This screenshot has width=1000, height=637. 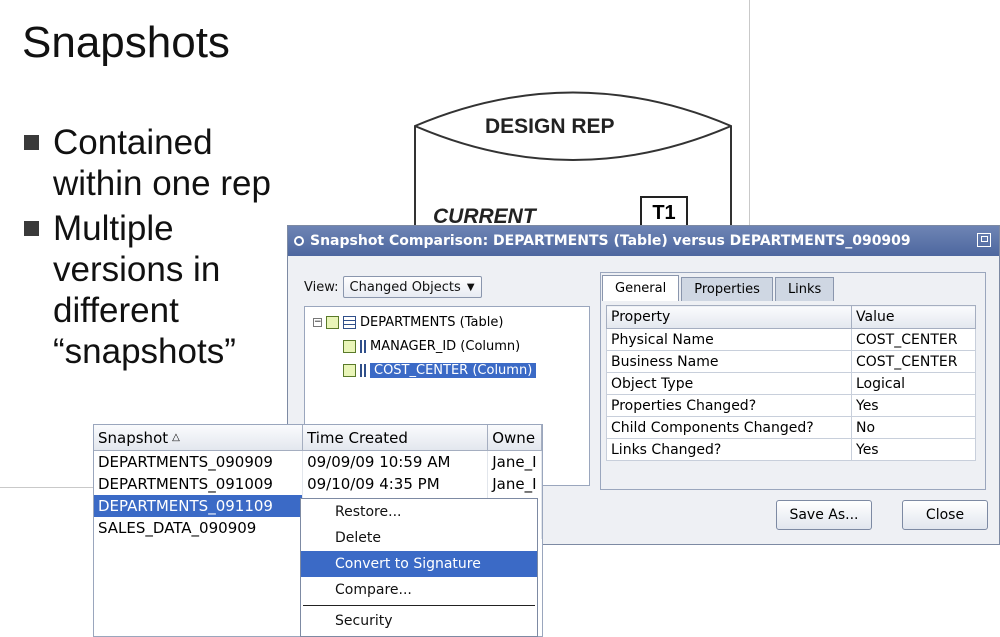 What do you see at coordinates (419, 564) in the screenshot?
I see `menu-item-convert-to-signature: Convert to Signature` at bounding box center [419, 564].